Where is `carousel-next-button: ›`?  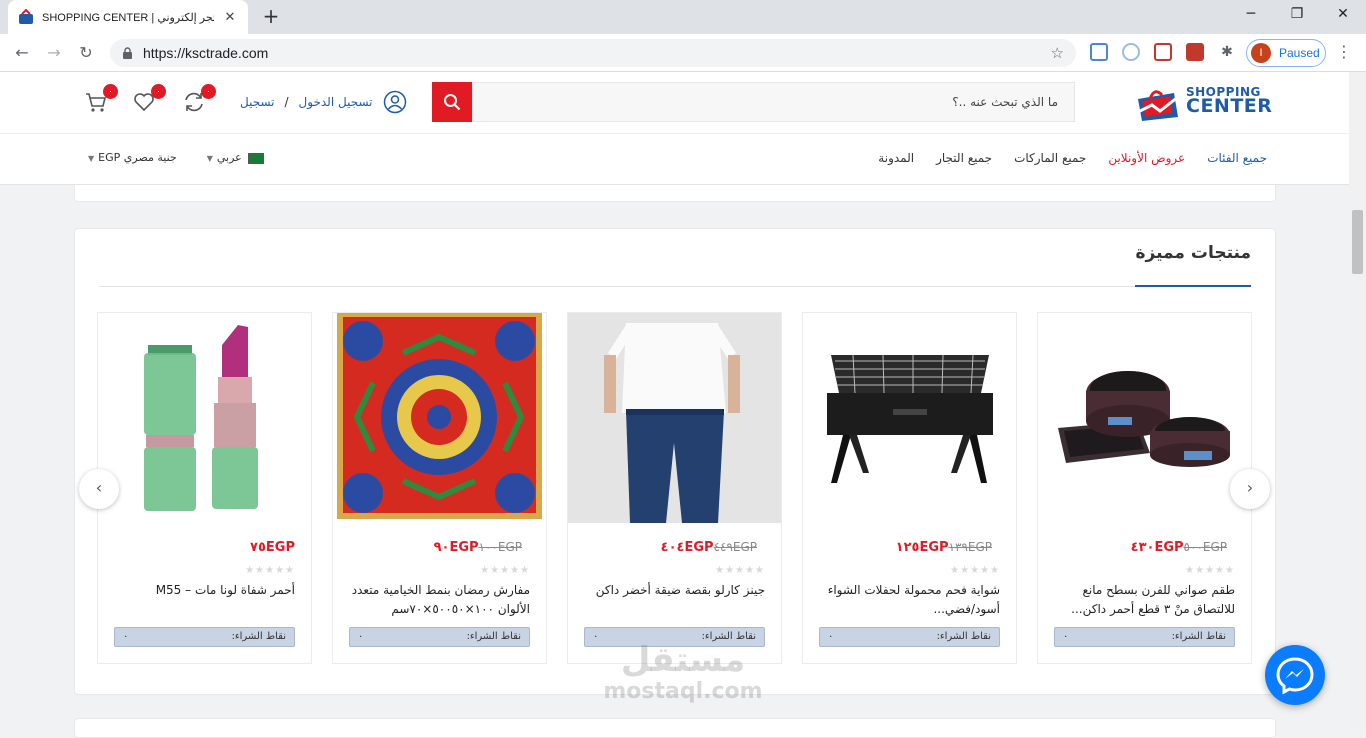 carousel-next-button: › is located at coordinates (1250, 489).